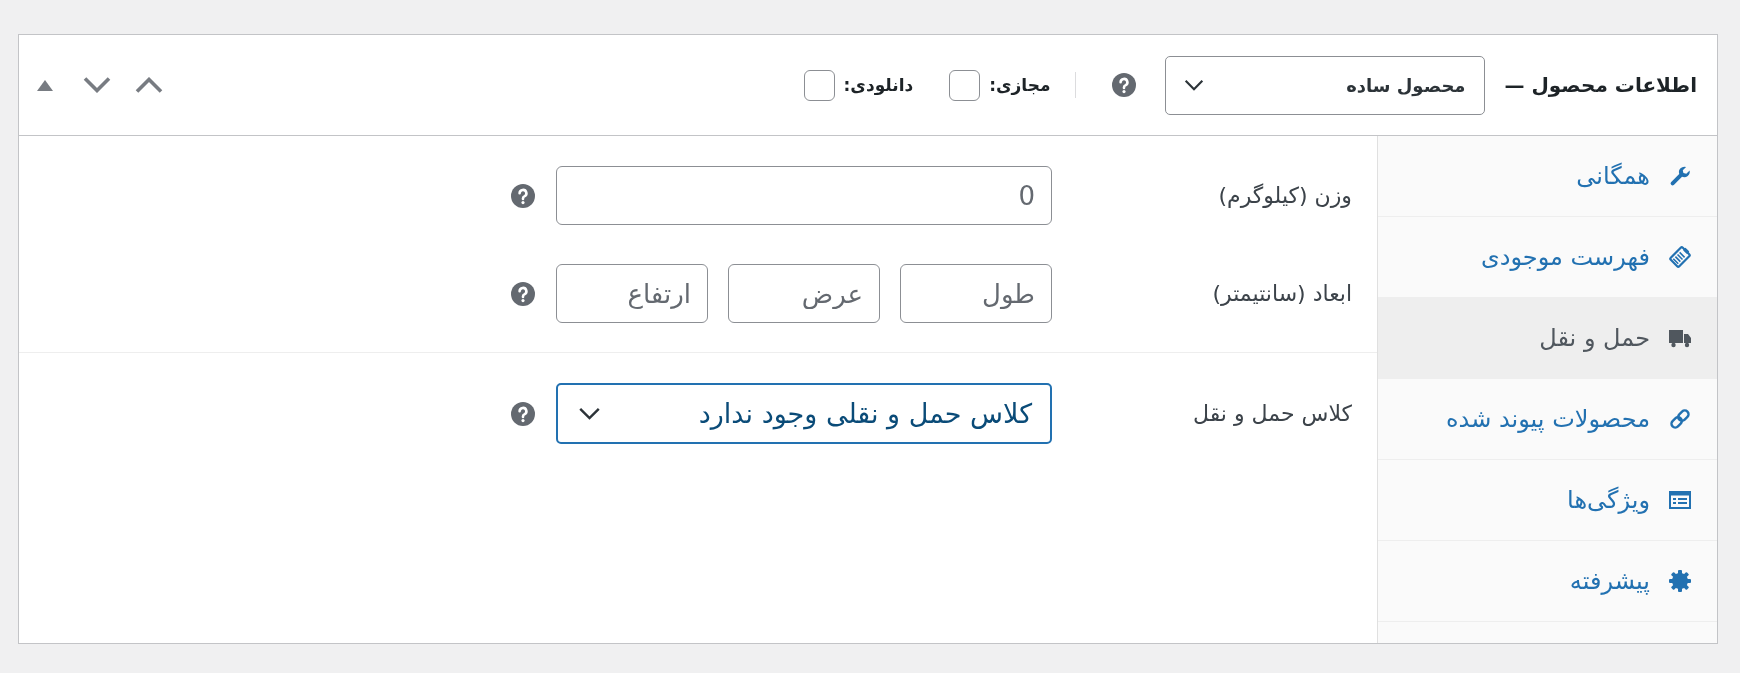 The width and height of the screenshot is (1740, 673). I want to click on shipping-class-select: کلاس حمل و نقلی وجود ندارد, so click(804, 413).